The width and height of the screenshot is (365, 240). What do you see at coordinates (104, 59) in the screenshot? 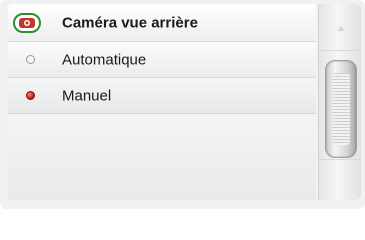
I see `option-label-automatique: Automatique` at bounding box center [104, 59].